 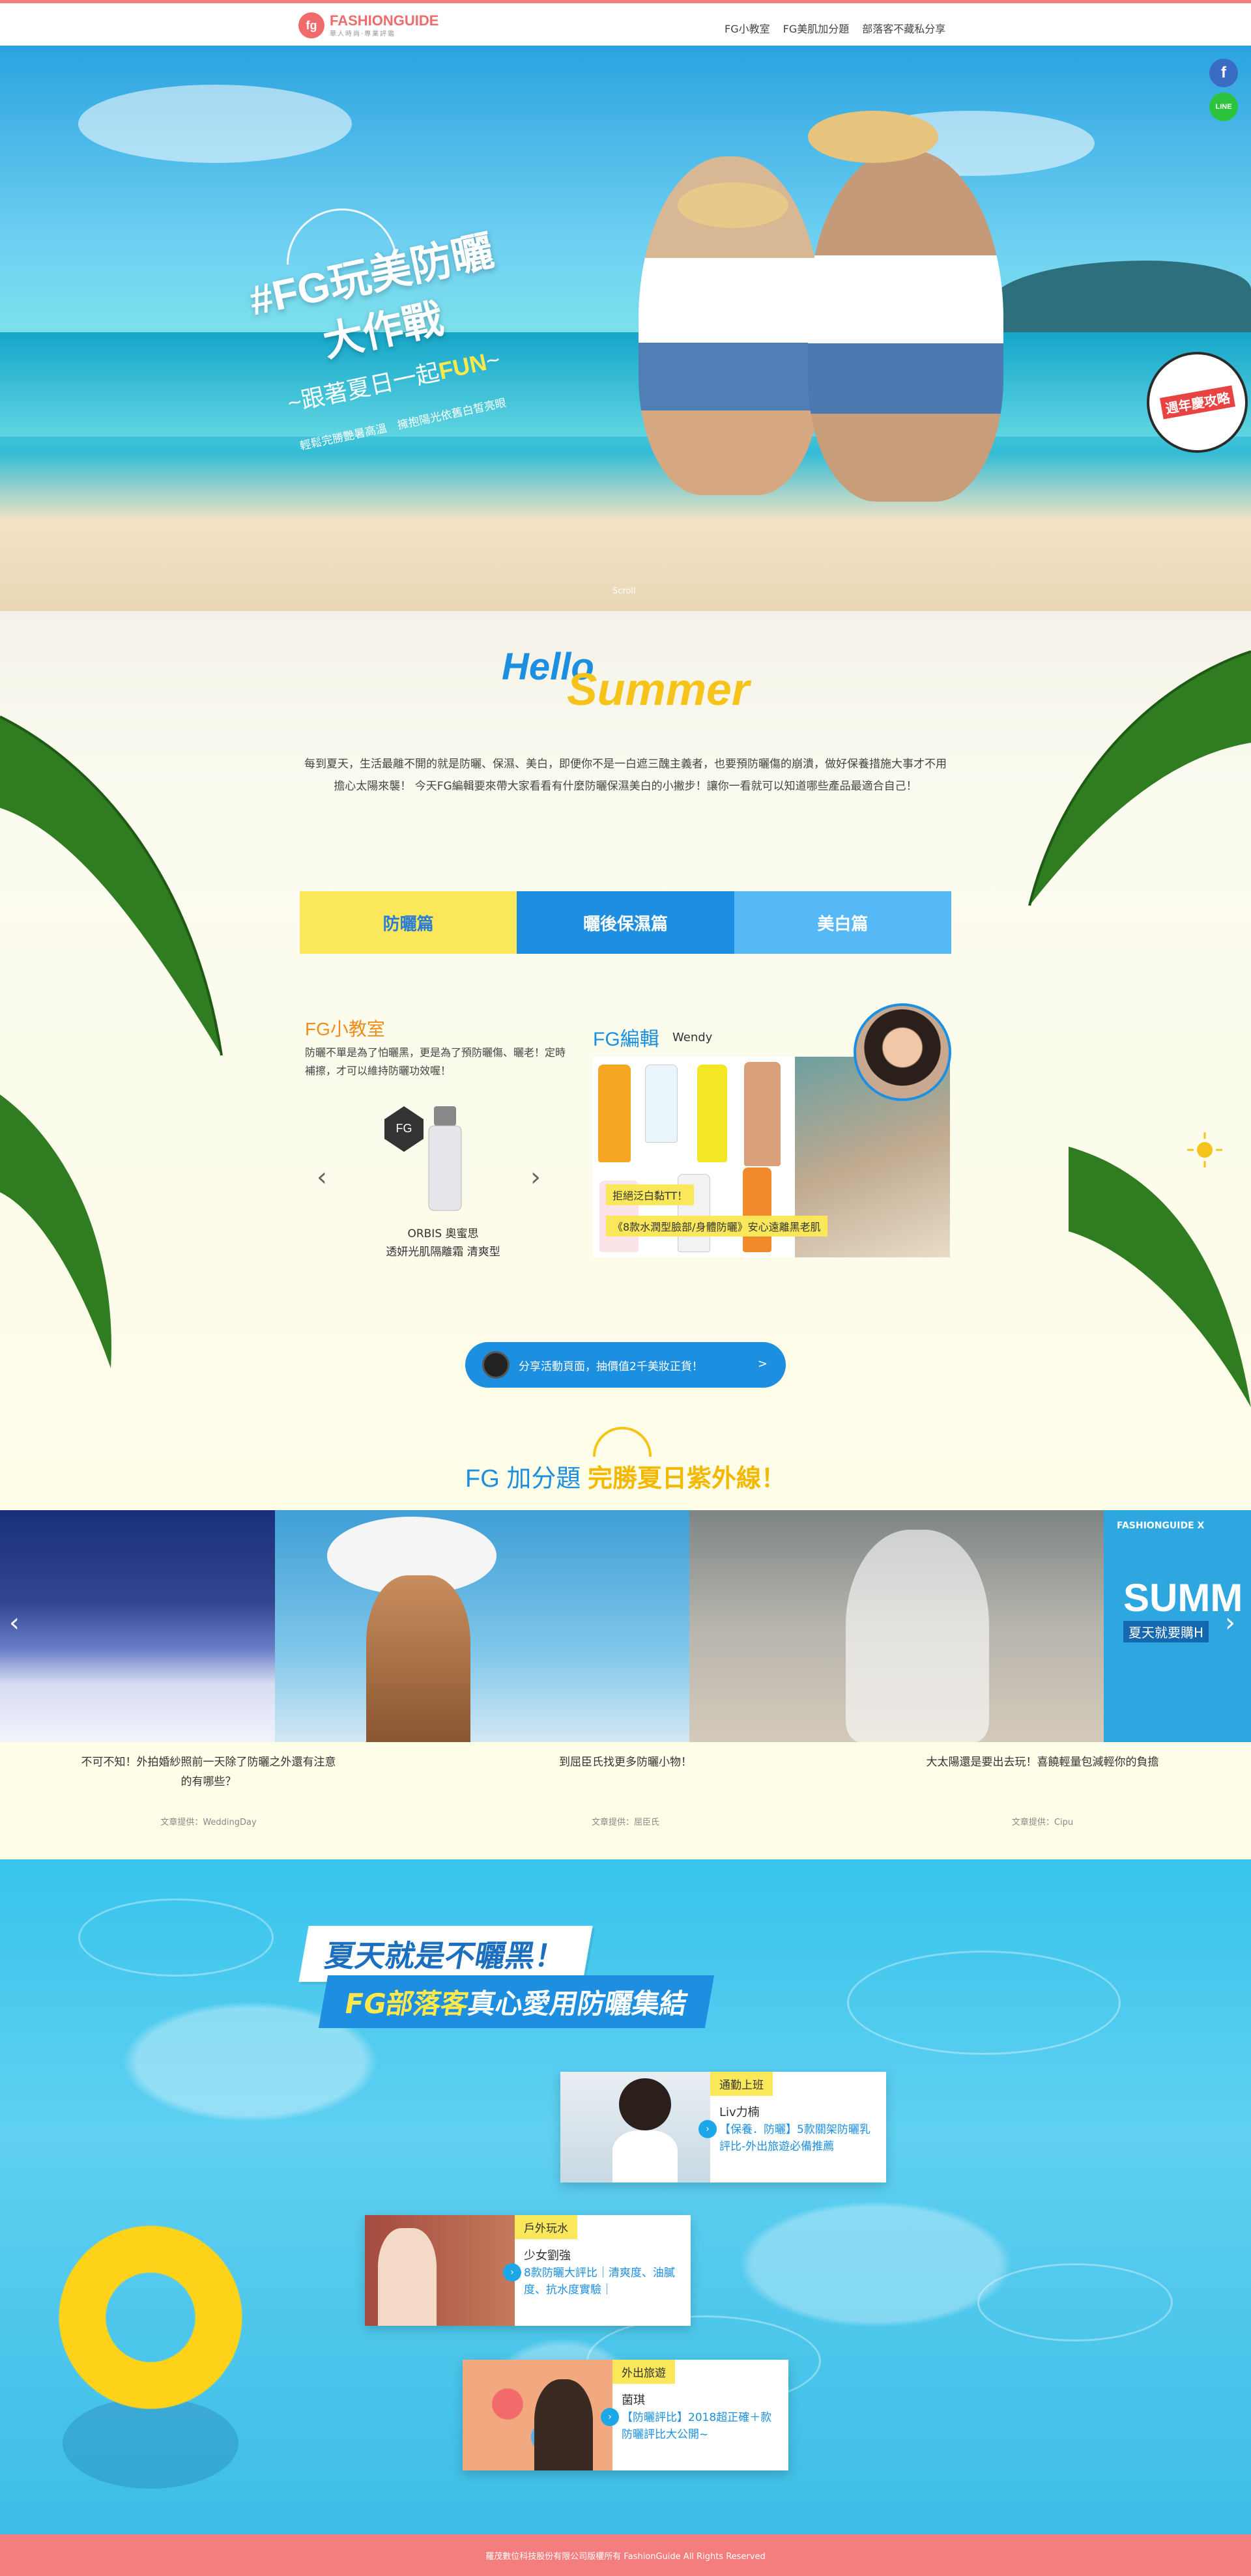 I want to click on tab-after-sun: 曬後保濕篇, so click(x=625, y=922).